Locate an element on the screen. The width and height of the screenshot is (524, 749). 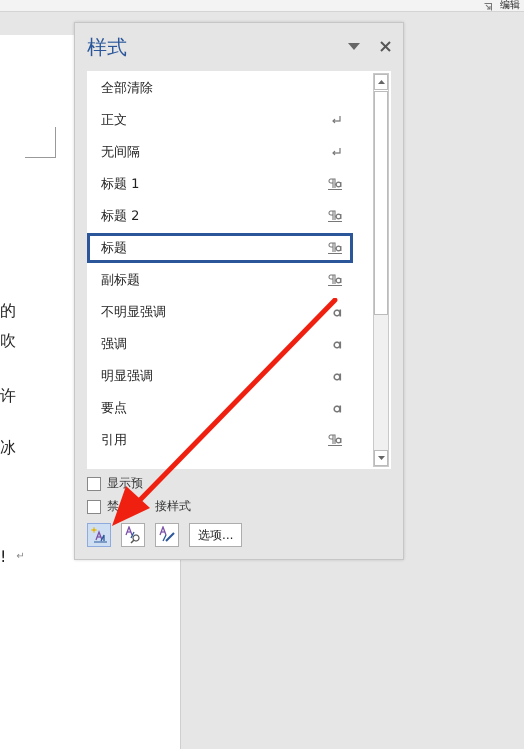
scrollbar is located at coordinates (381, 270).